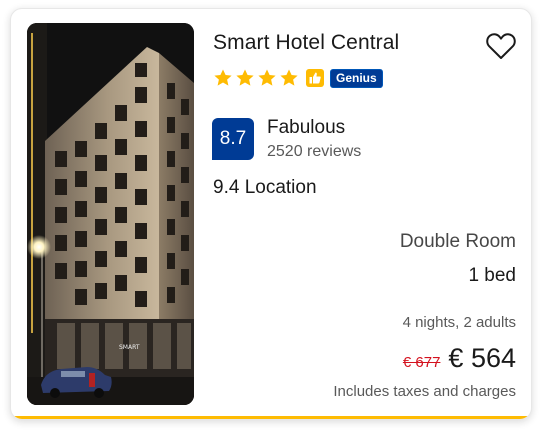 This screenshot has width=545, height=430. What do you see at coordinates (482, 358) in the screenshot?
I see `current-price: € 564` at bounding box center [482, 358].